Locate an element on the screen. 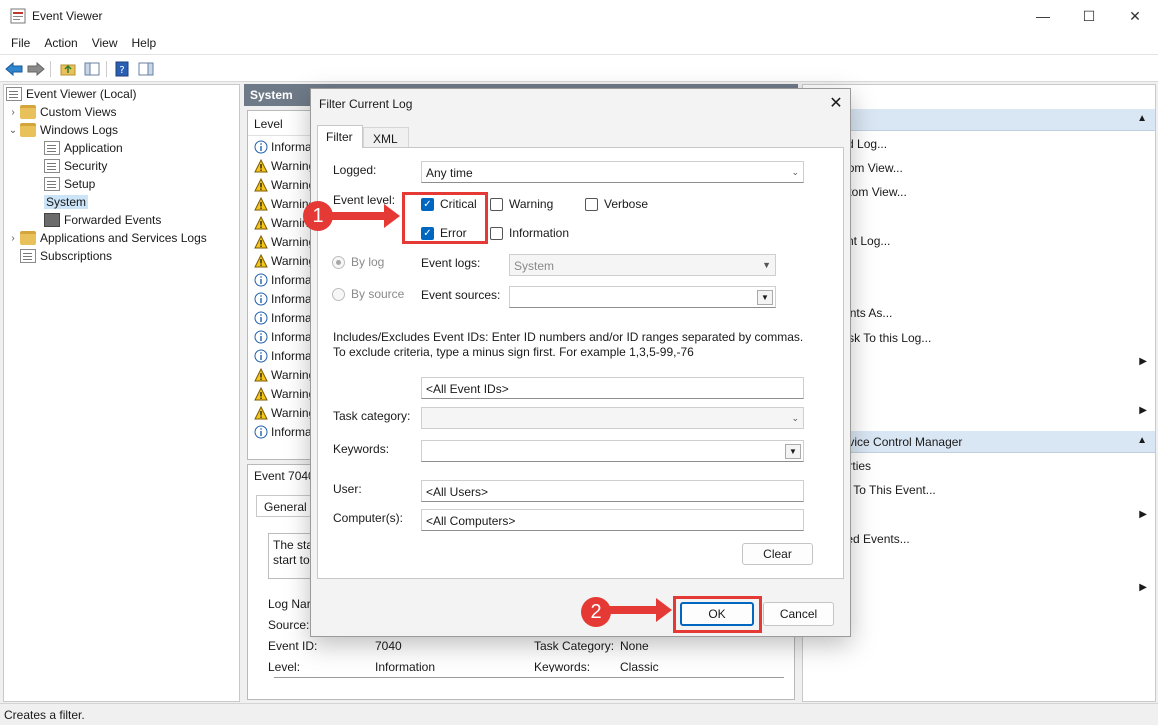 The width and height of the screenshot is (1158, 725). action-item: w▶ is located at coordinates (979, 362).